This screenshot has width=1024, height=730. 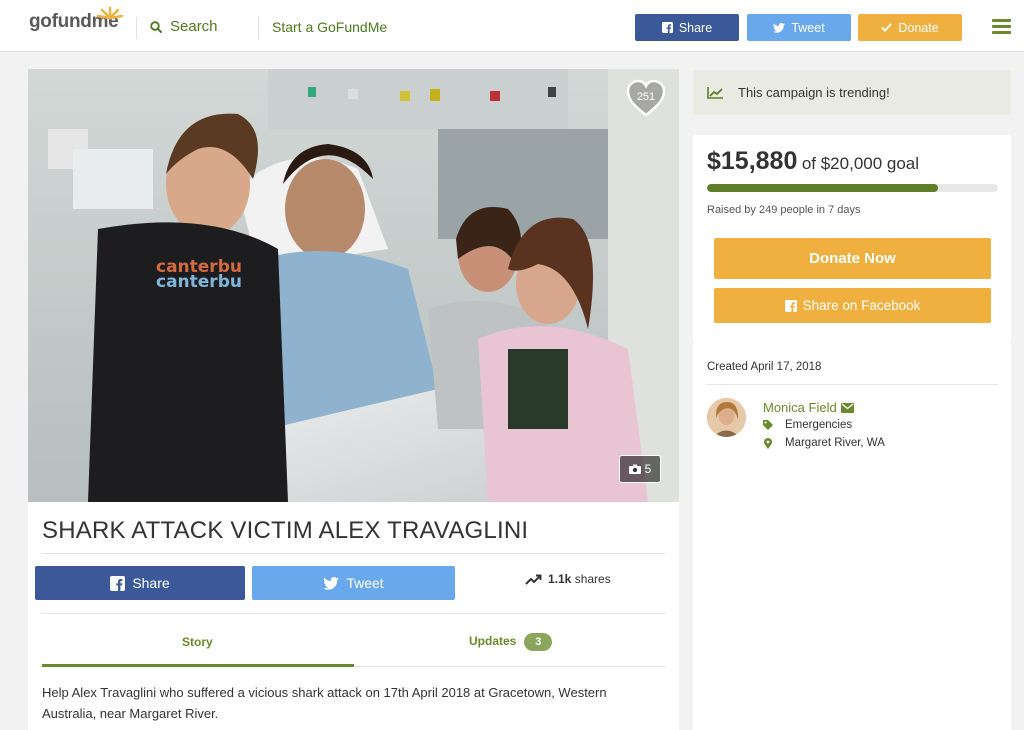 What do you see at coordinates (648, 469) in the screenshot?
I see `photo-count: 5` at bounding box center [648, 469].